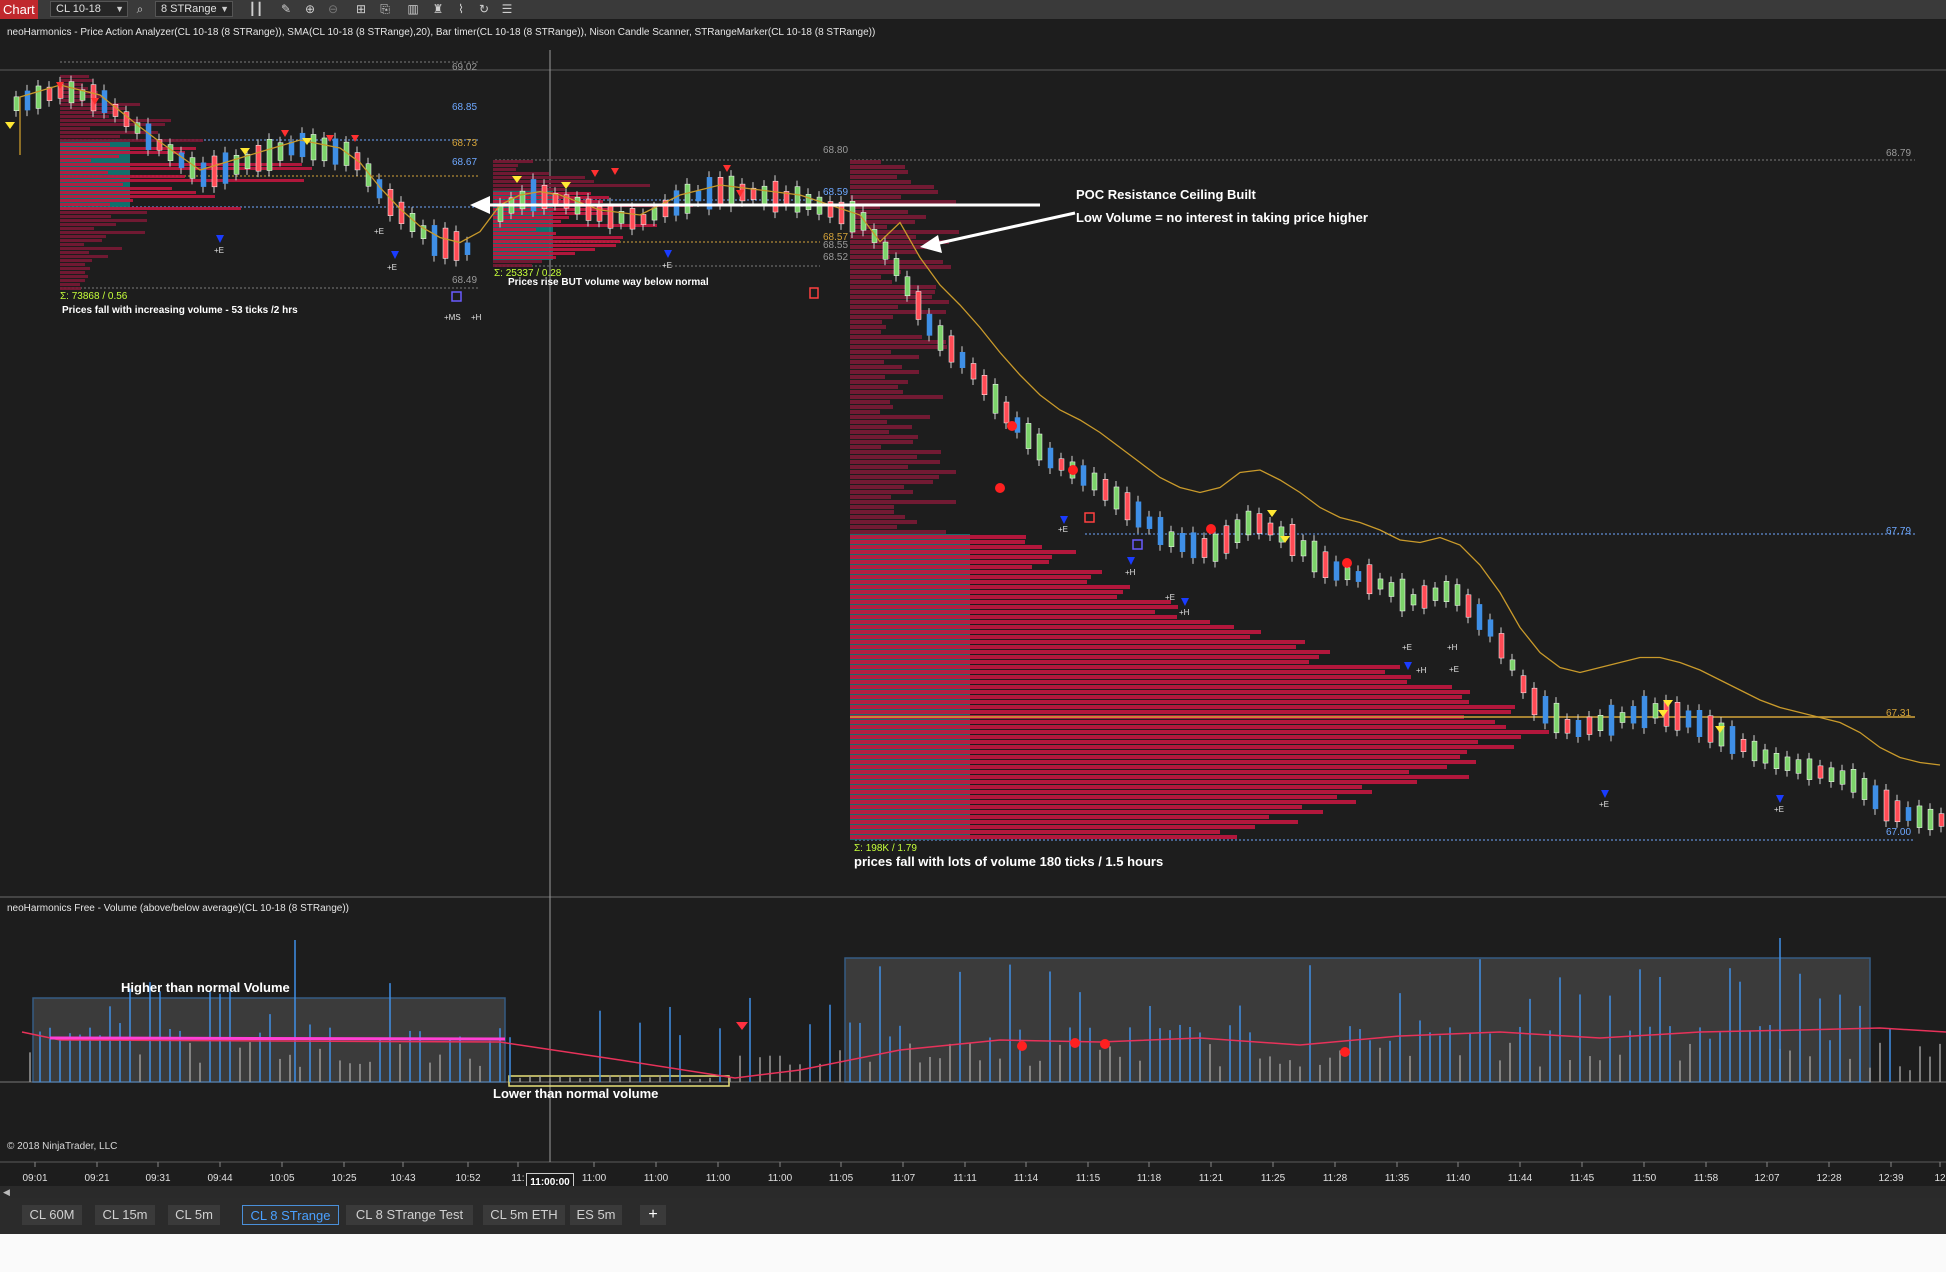 The image size is (1946, 1272). What do you see at coordinates (125, 1215) in the screenshot?
I see `tab-cl-15m: CL 15m` at bounding box center [125, 1215].